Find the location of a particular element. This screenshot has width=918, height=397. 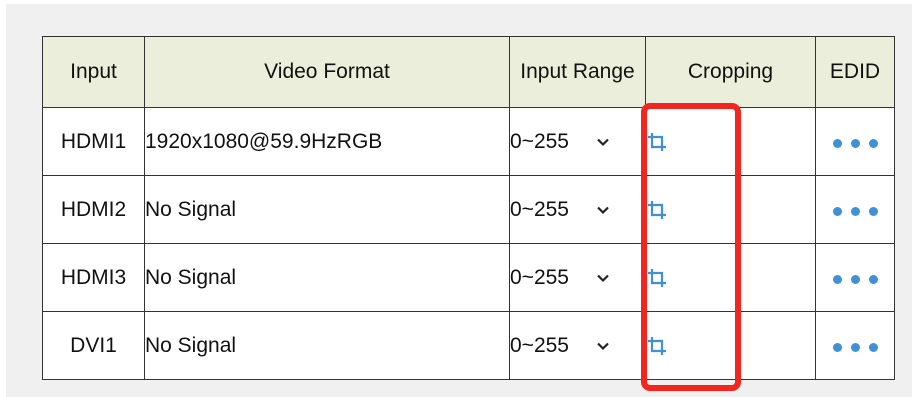

input-name: HDMI2 is located at coordinates (93, 209).